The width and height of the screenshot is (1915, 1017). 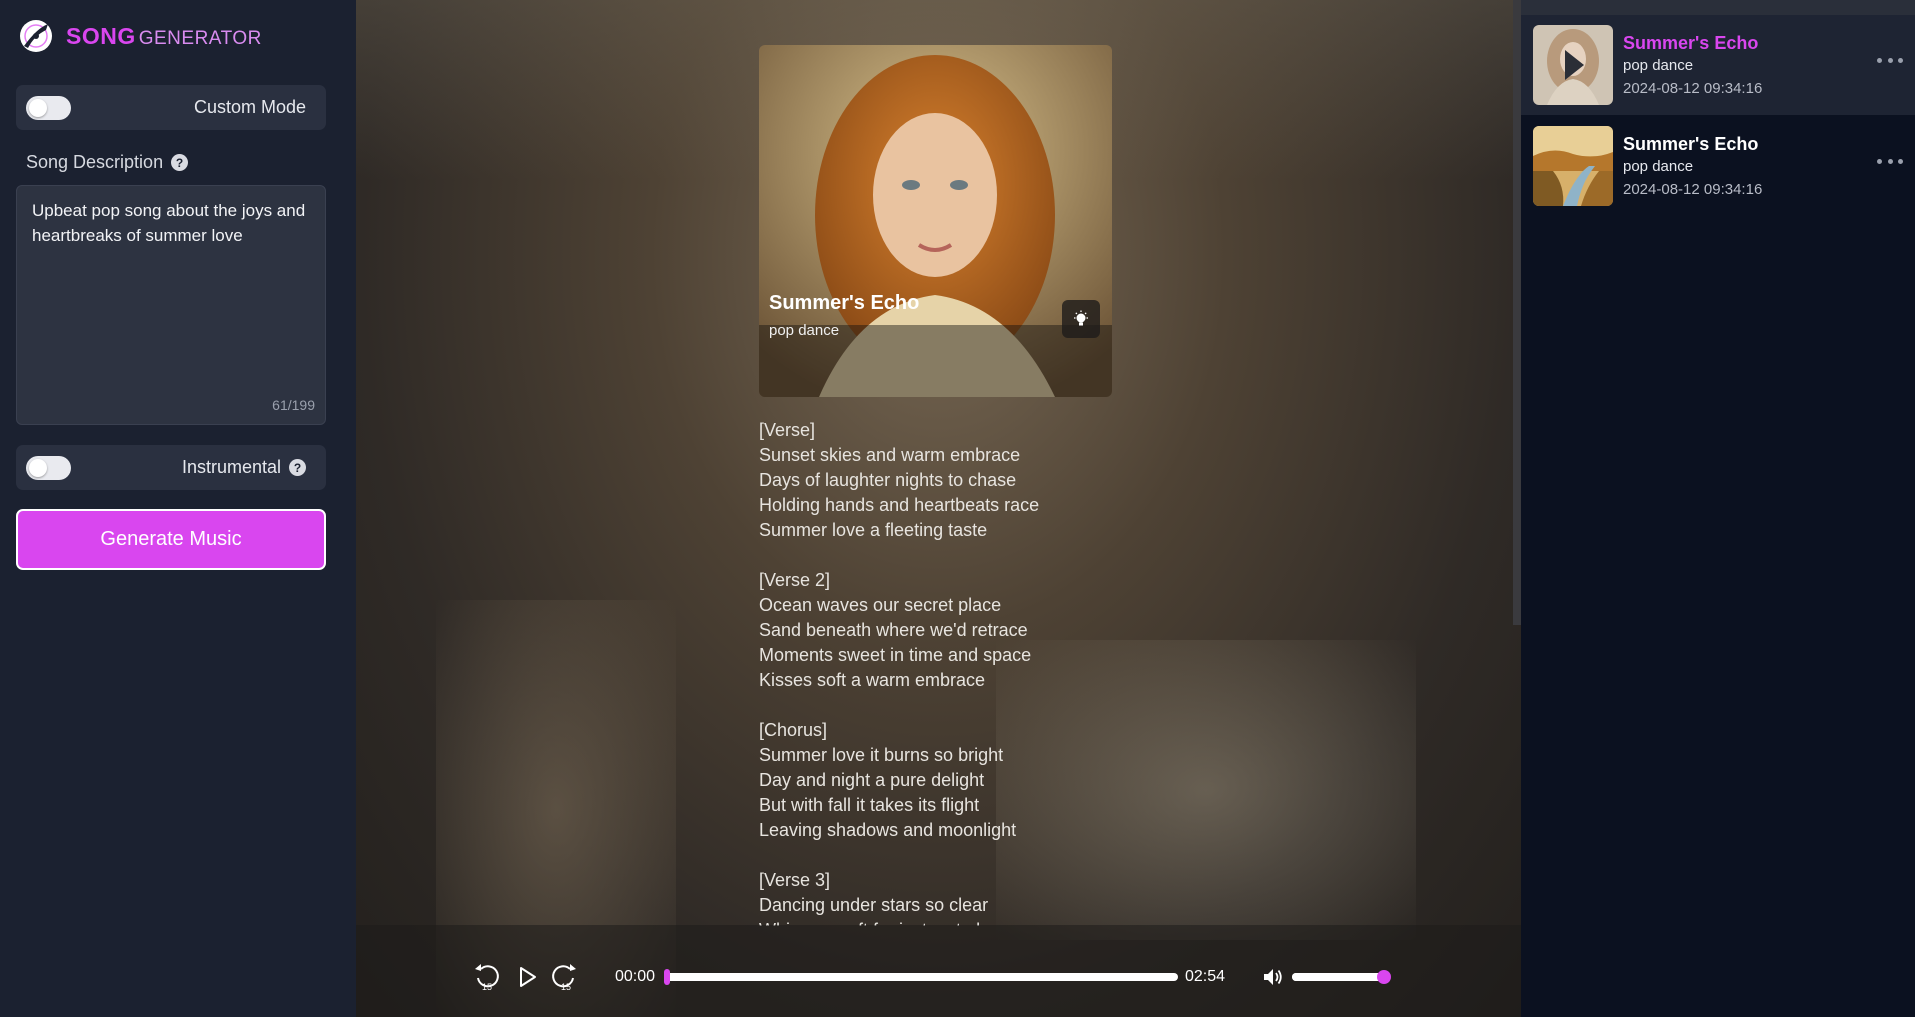 What do you see at coordinates (566, 986) in the screenshot?
I see `forward-15-label: 15` at bounding box center [566, 986].